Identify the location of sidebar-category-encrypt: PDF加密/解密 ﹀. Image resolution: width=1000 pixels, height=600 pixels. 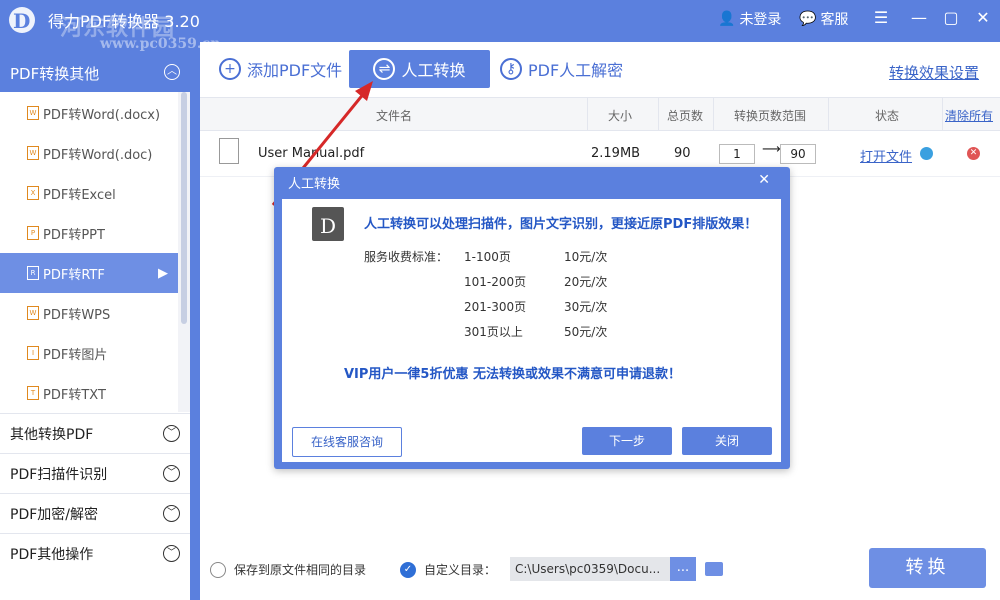
(95, 513).